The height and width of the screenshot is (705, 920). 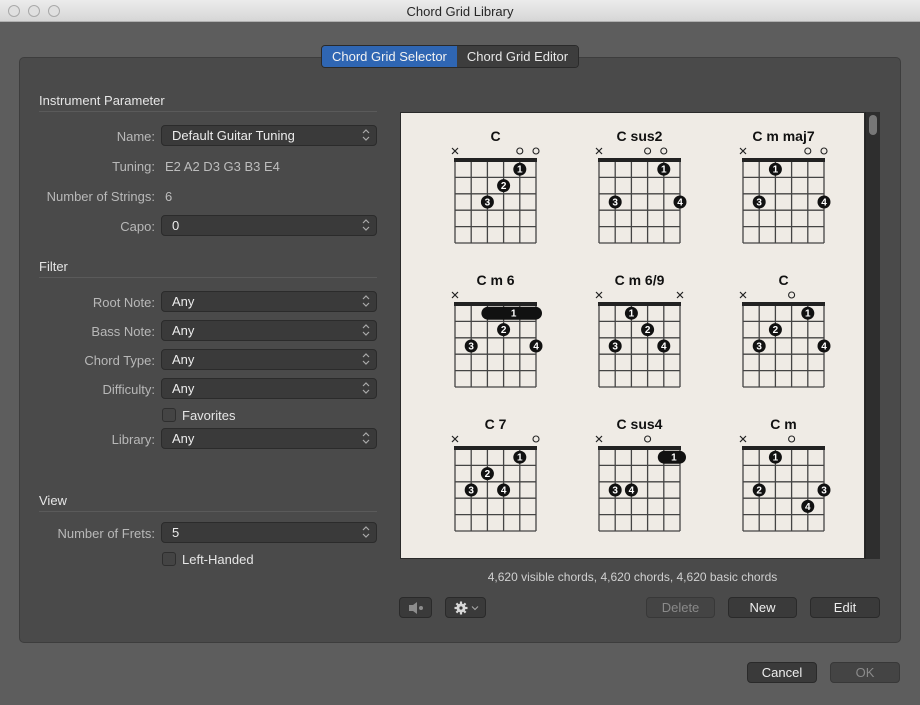 What do you see at coordinates (783, 136) in the screenshot?
I see `chord-name: C m maj7` at bounding box center [783, 136].